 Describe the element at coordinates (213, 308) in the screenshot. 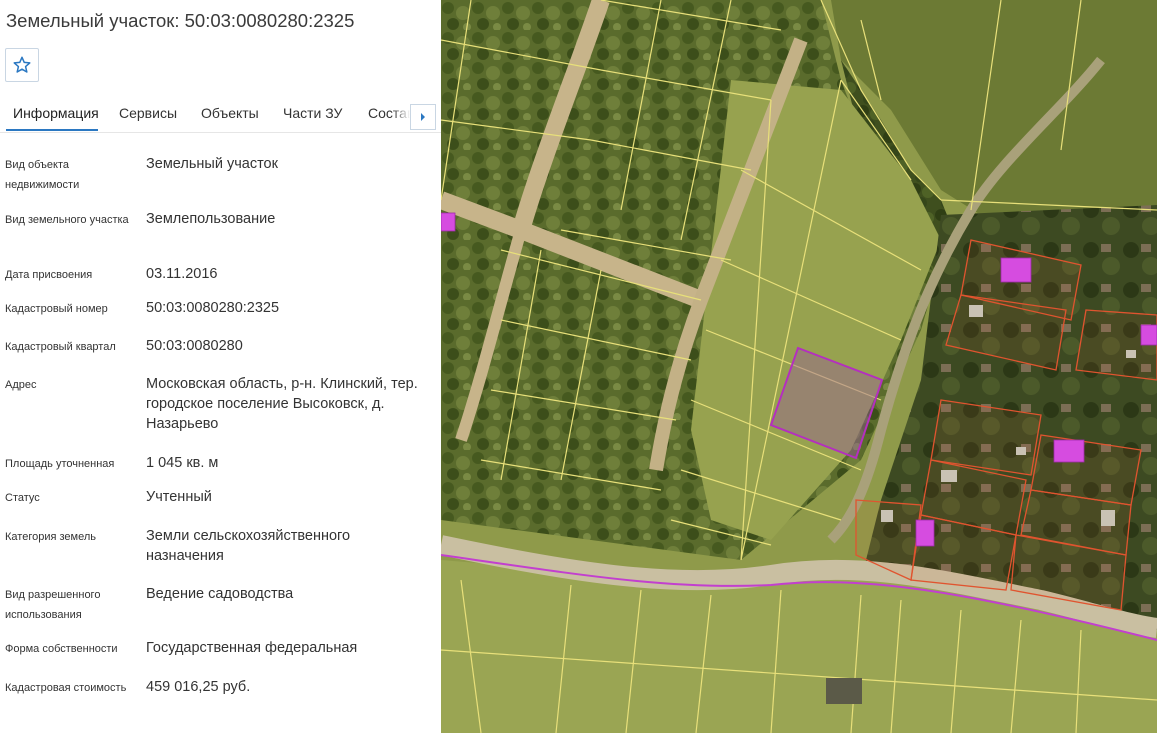

I see `field-value: 50:03:0080280:2325` at that location.